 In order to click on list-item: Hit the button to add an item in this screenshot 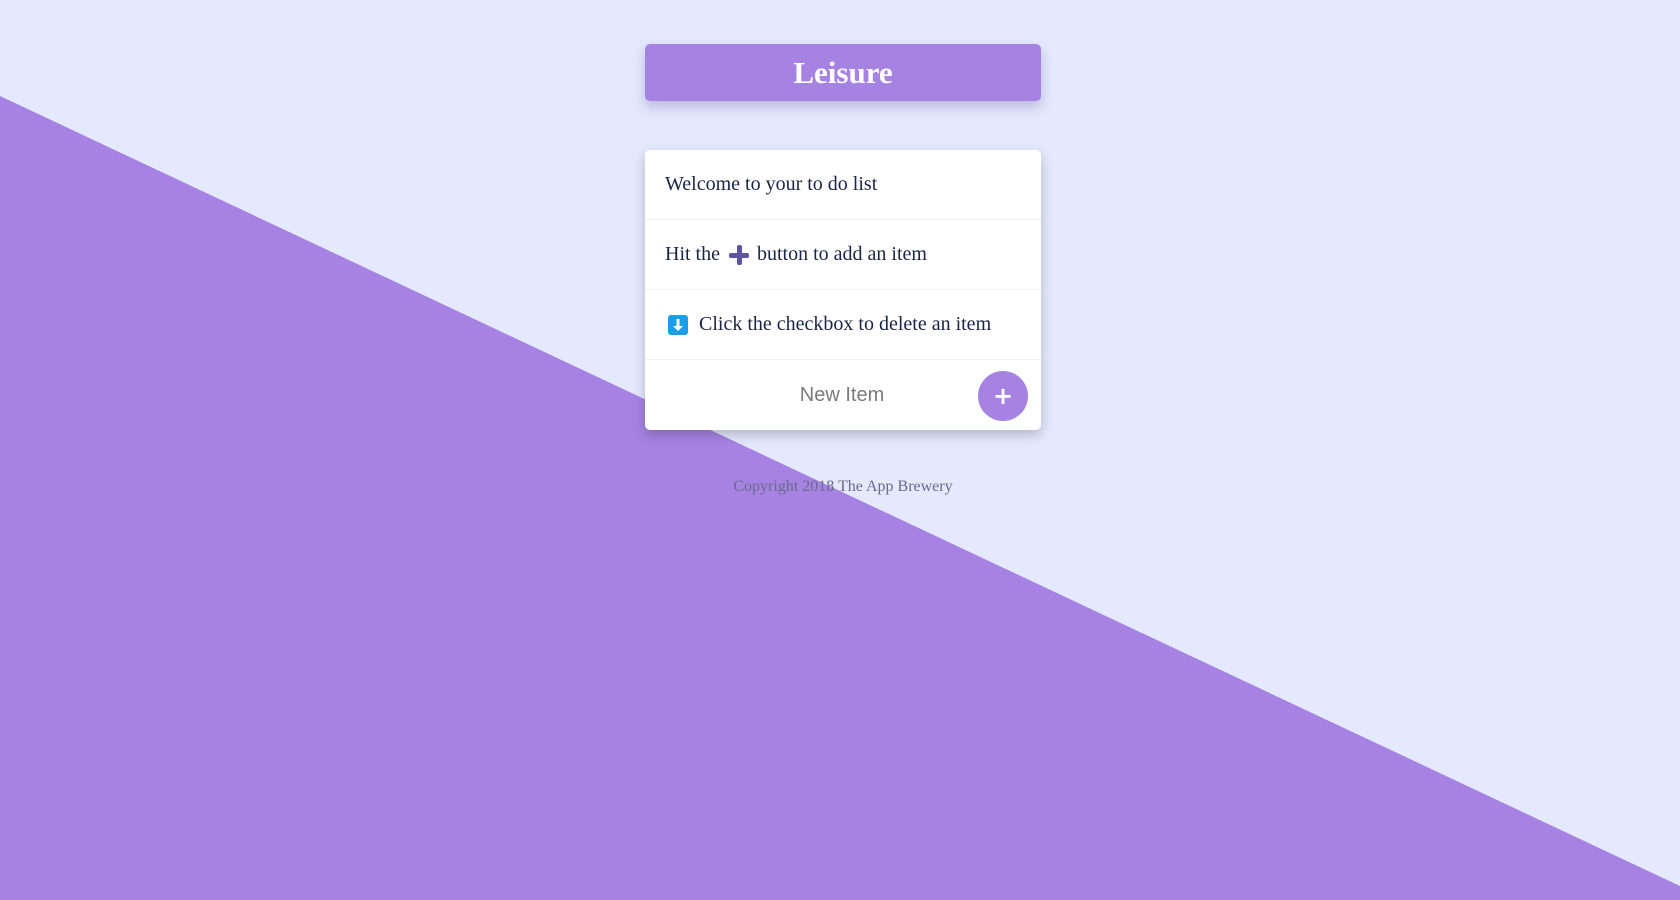, I will do `click(843, 255)`.